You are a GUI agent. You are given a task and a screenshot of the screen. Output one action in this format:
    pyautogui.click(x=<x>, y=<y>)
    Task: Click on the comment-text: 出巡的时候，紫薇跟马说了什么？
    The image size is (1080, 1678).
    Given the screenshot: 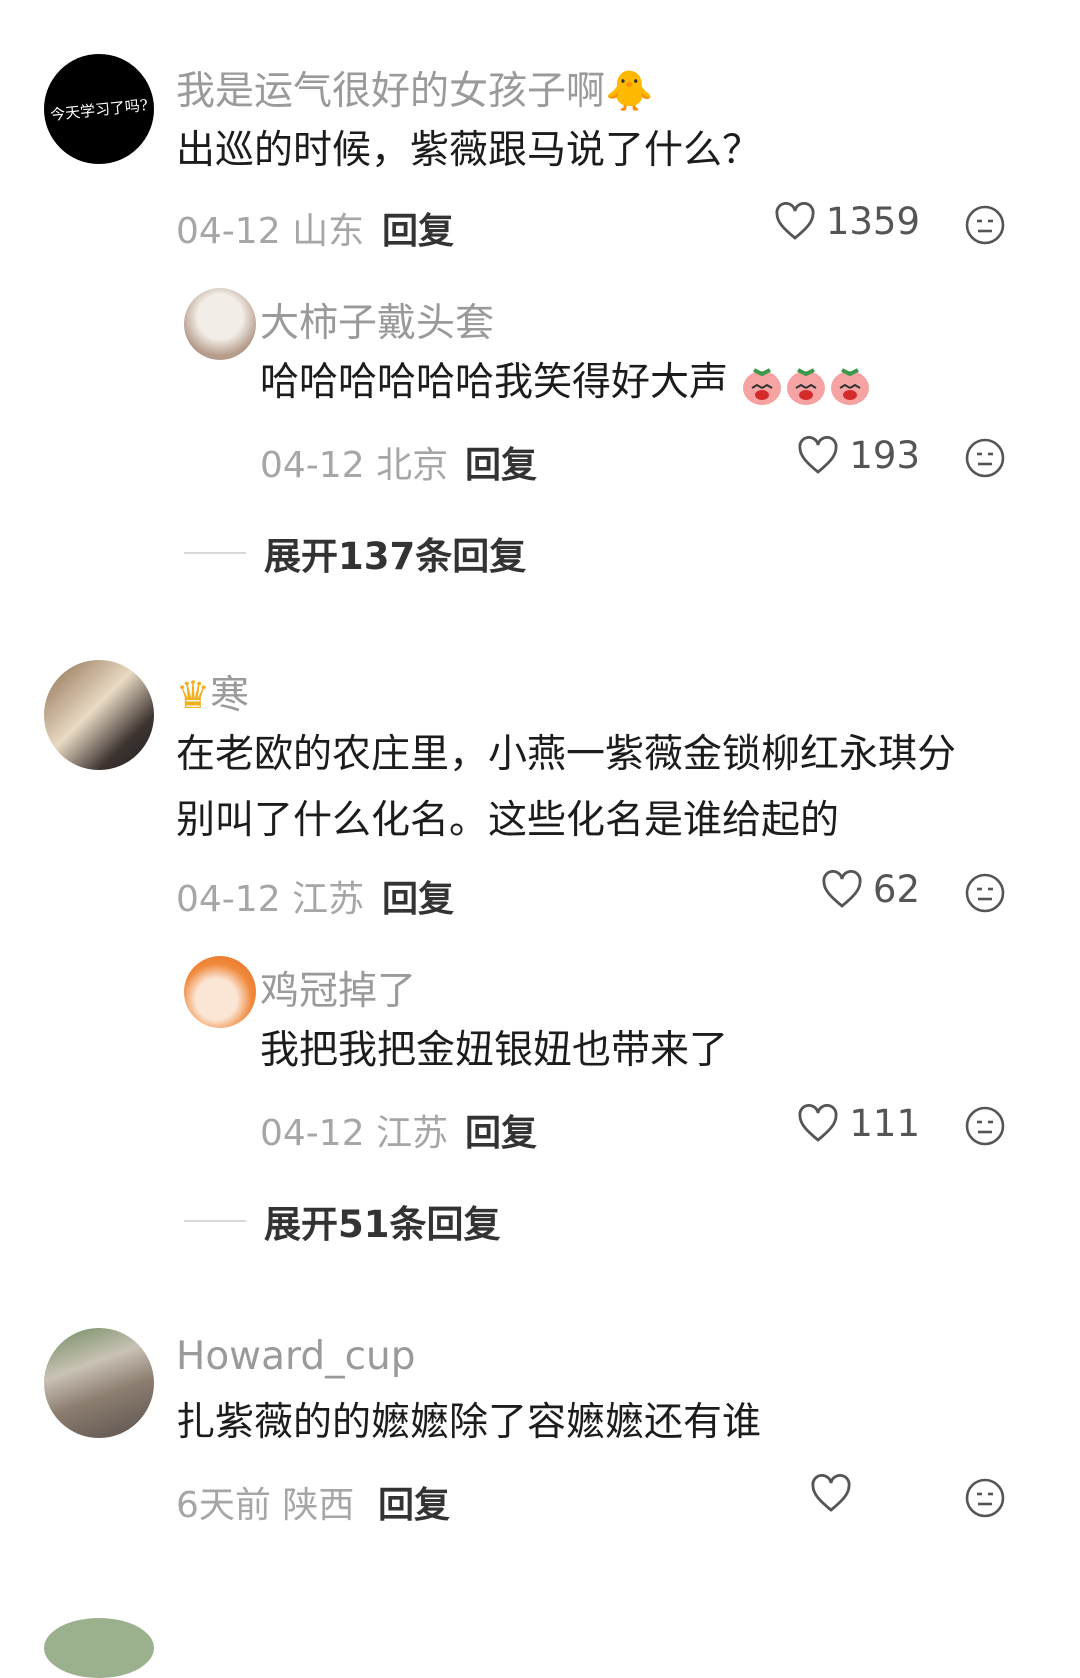 What is the action you would take?
    pyautogui.click(x=468, y=151)
    